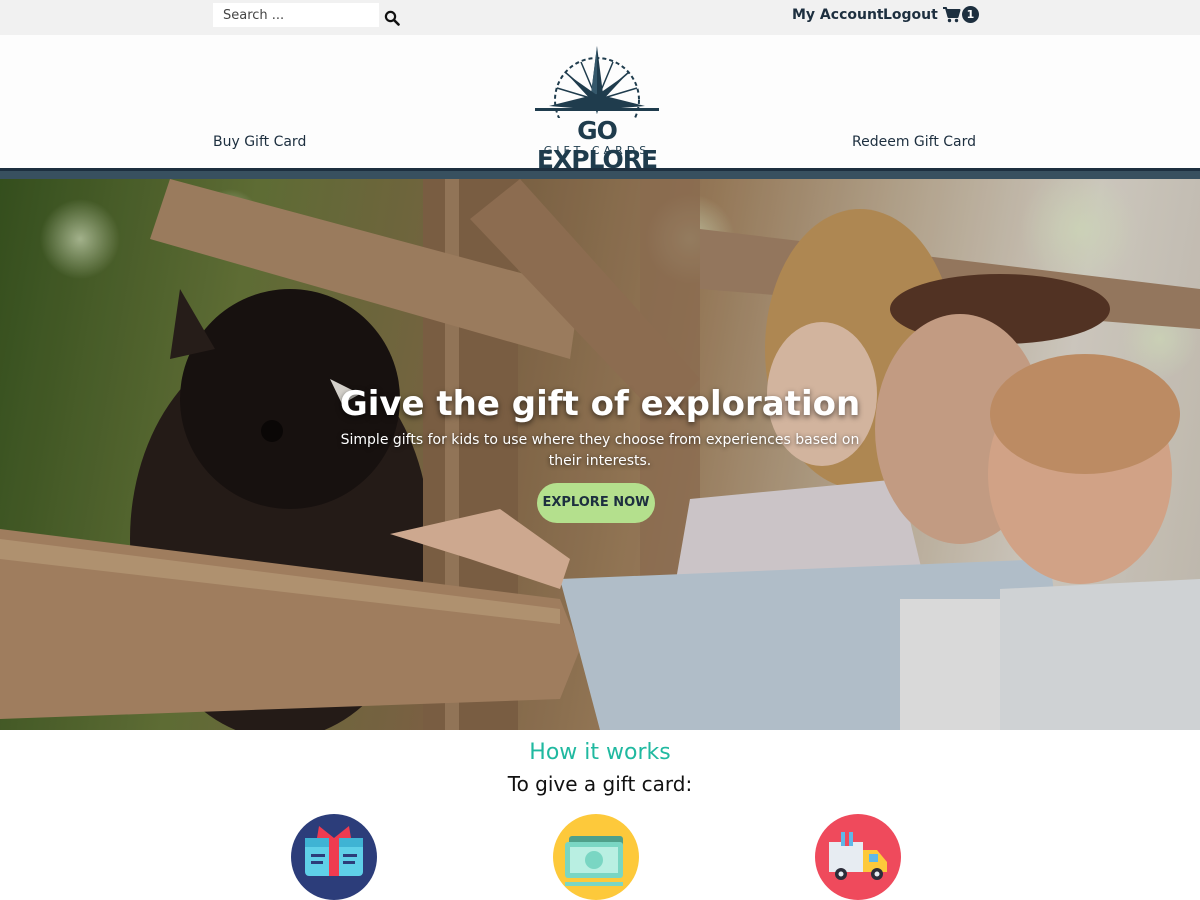 The image size is (1200, 900). I want to click on explore-now-button: EXPLORE NOW, so click(596, 503).